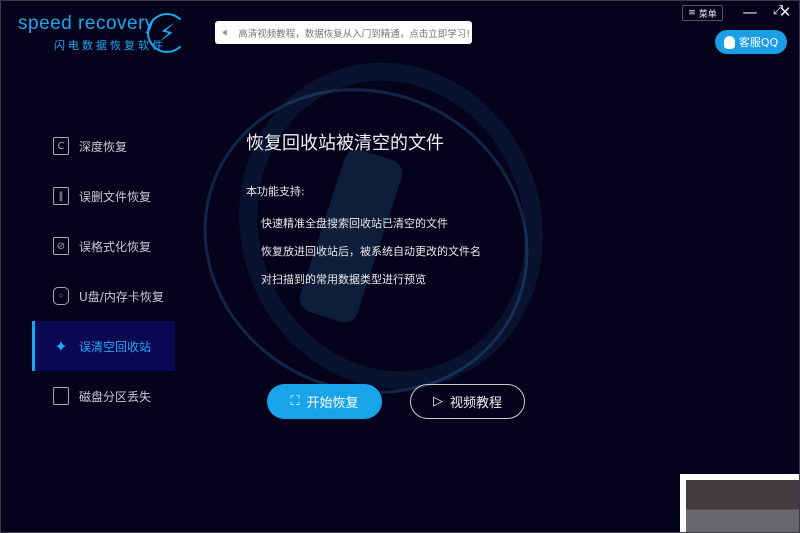  I want to click on sidebar-item-usb-card: ◦ U盘/内存卡恢复, so click(103, 296).